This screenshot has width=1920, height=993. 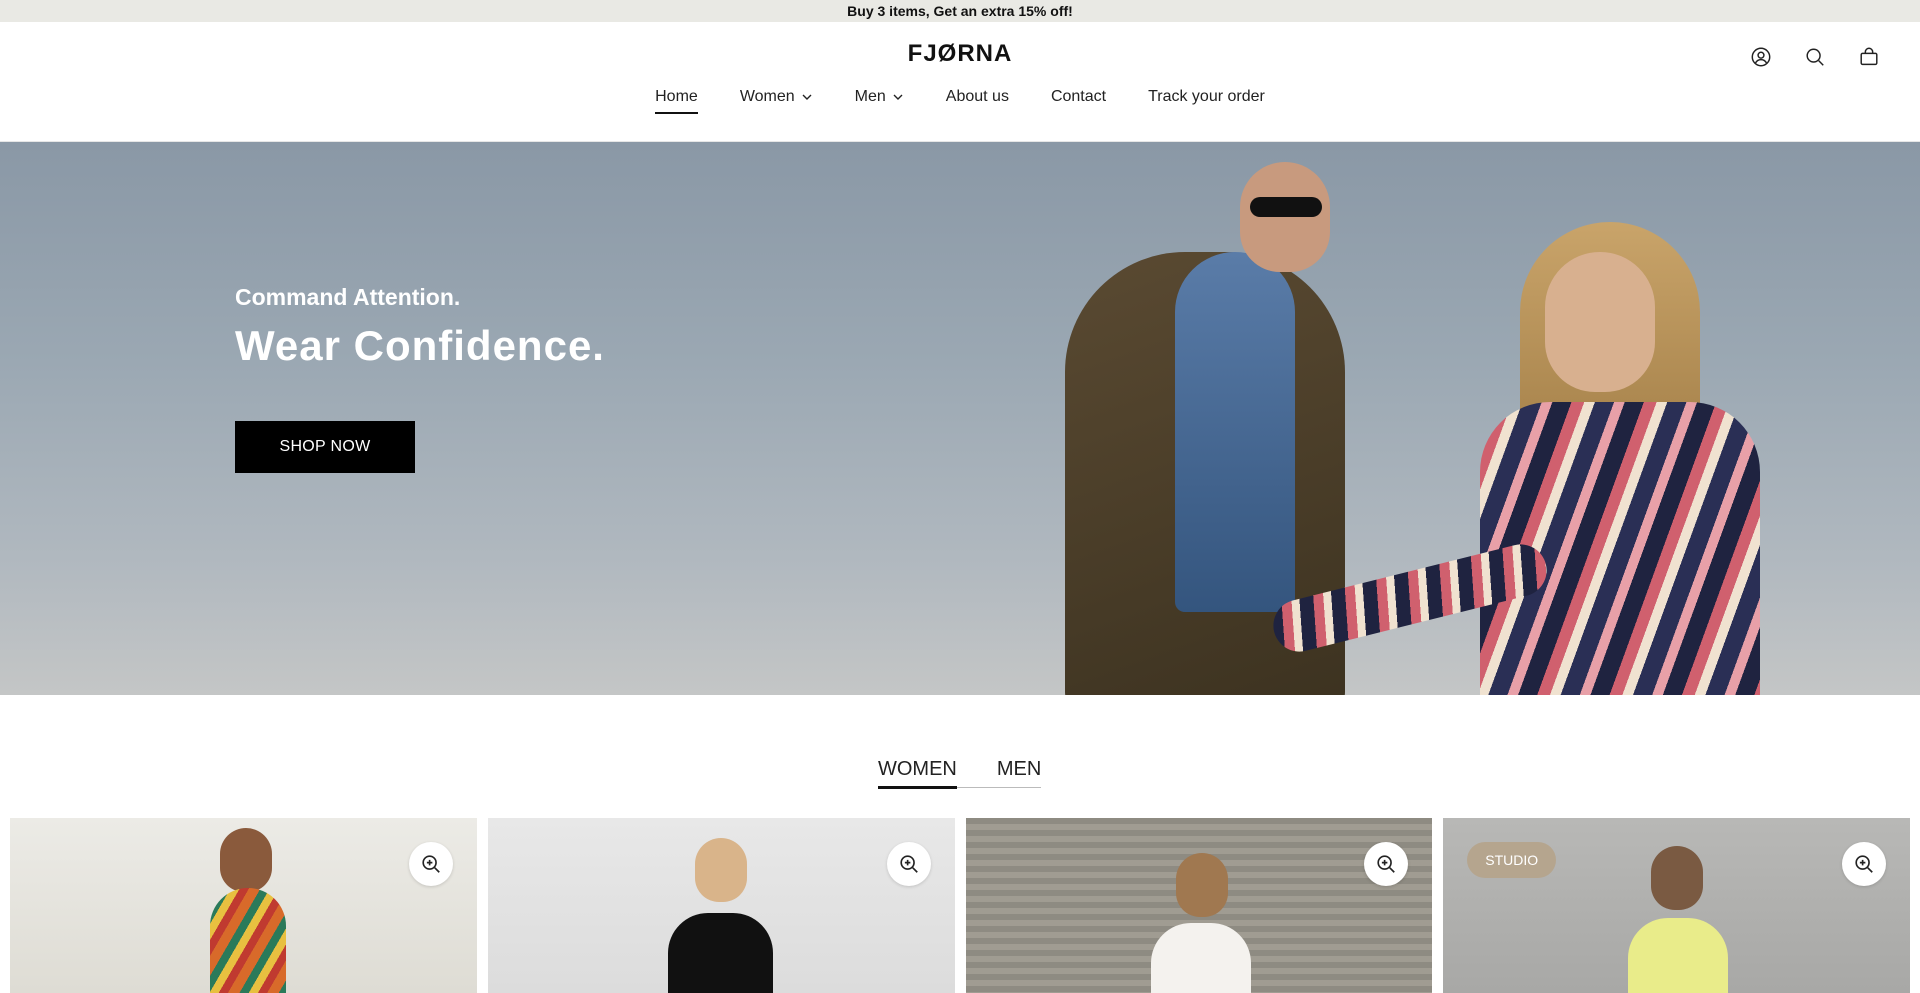 I want to click on cart-icon, so click(x=1869, y=57).